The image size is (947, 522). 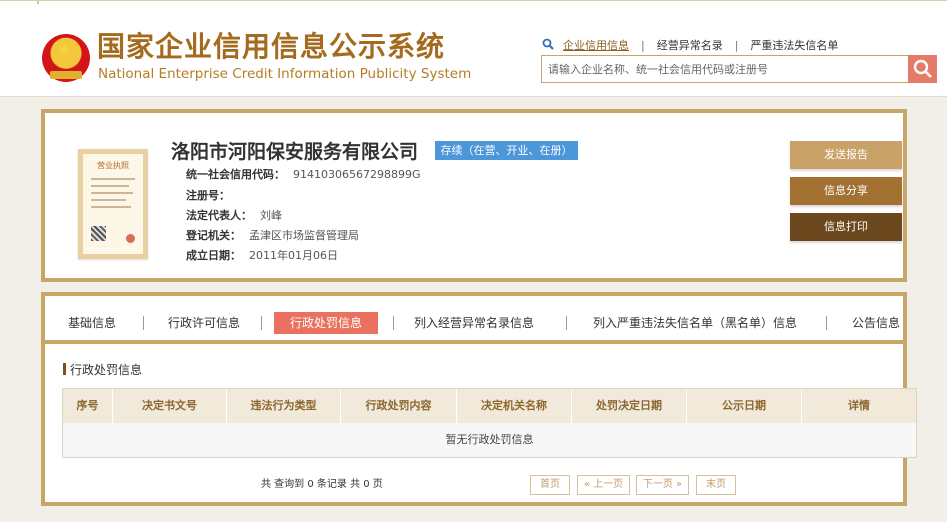 What do you see at coordinates (130, 238) in the screenshot?
I see `seal-icon` at bounding box center [130, 238].